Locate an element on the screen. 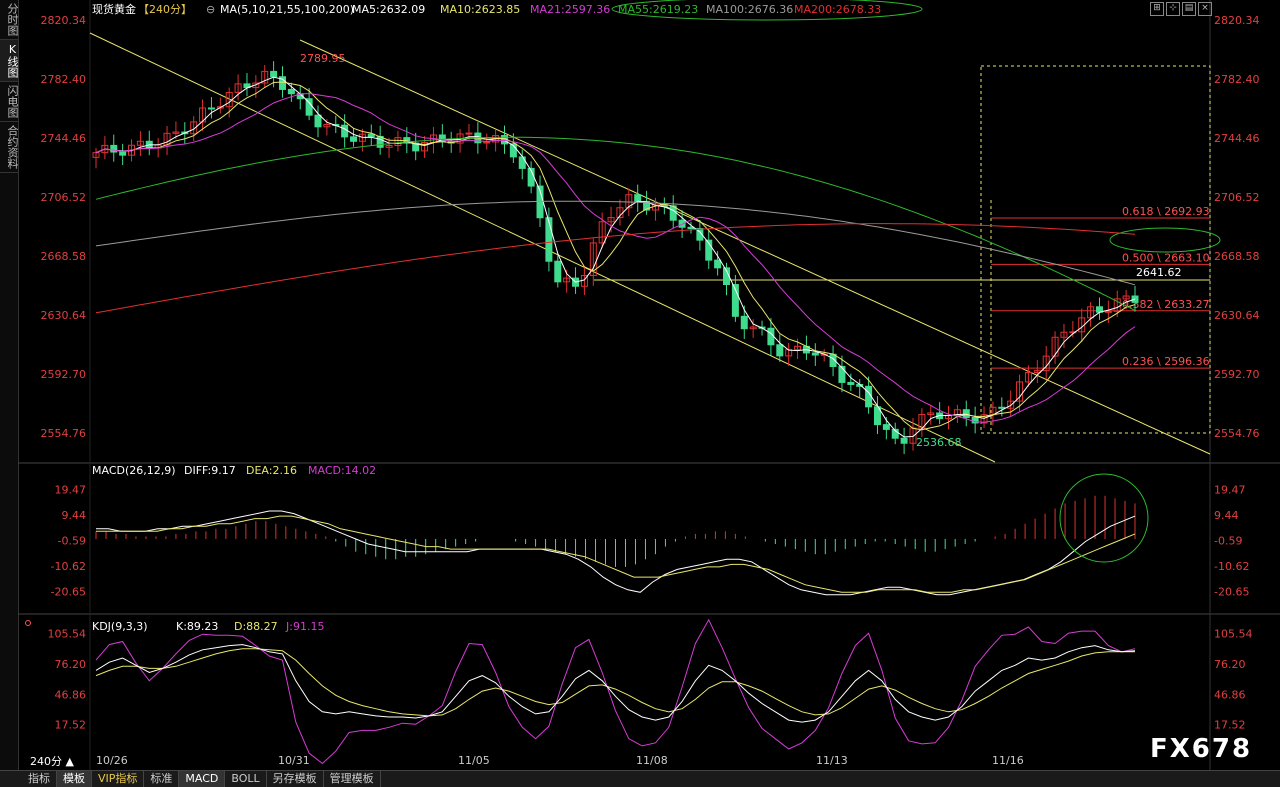 The image size is (1280, 787). price-tick-left: 2820.34 is located at coordinates (64, 20).